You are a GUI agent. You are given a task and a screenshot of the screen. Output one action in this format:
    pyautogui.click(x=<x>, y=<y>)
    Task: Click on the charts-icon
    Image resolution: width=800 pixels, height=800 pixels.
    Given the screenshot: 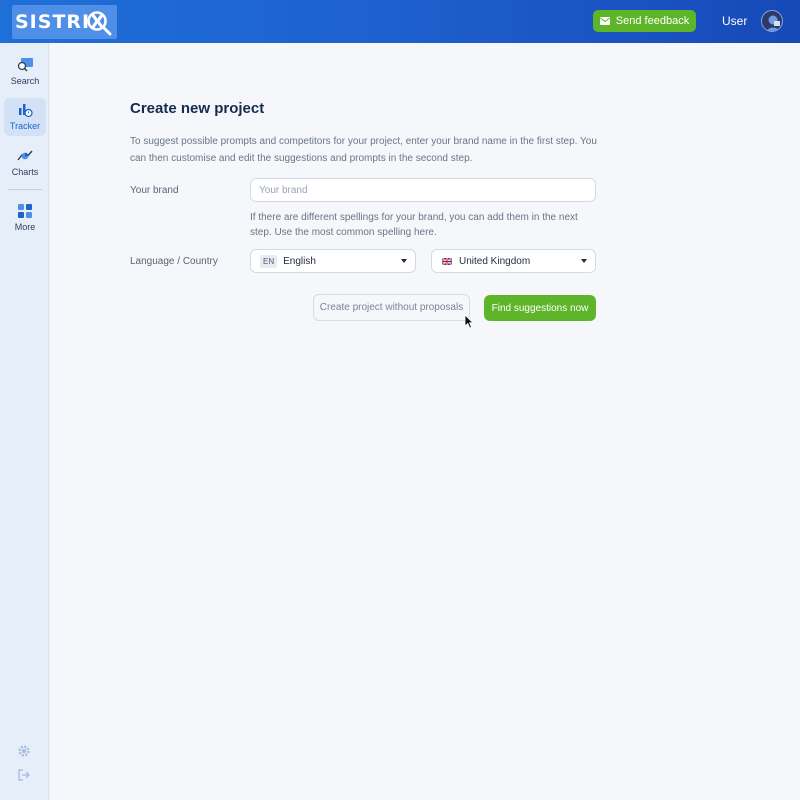 What is the action you would take?
    pyautogui.click(x=25, y=155)
    